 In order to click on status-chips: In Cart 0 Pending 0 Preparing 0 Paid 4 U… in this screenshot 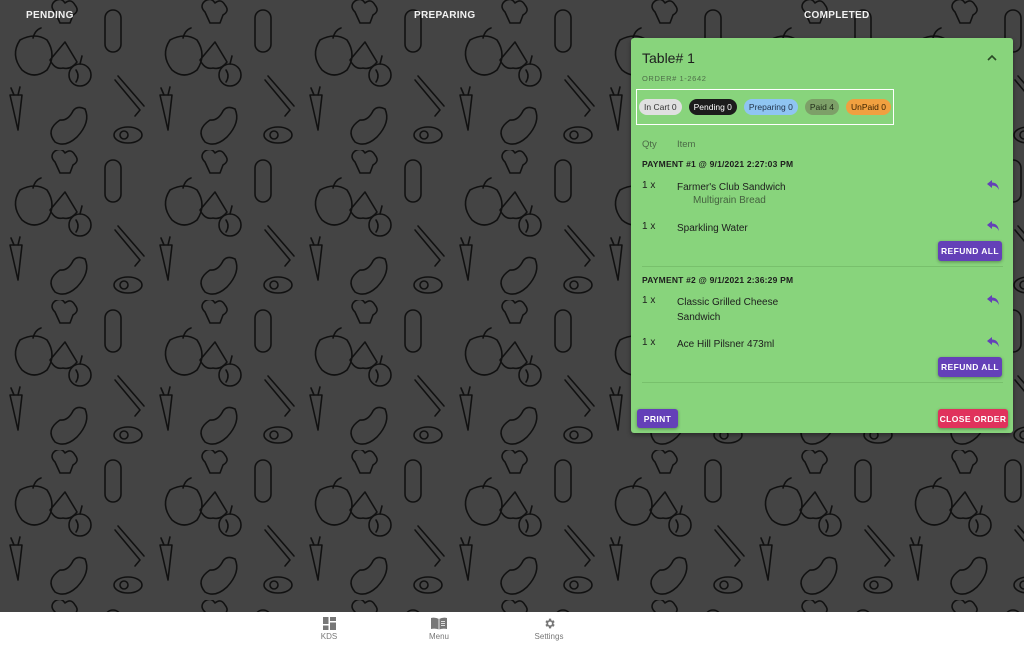, I will do `click(765, 107)`.